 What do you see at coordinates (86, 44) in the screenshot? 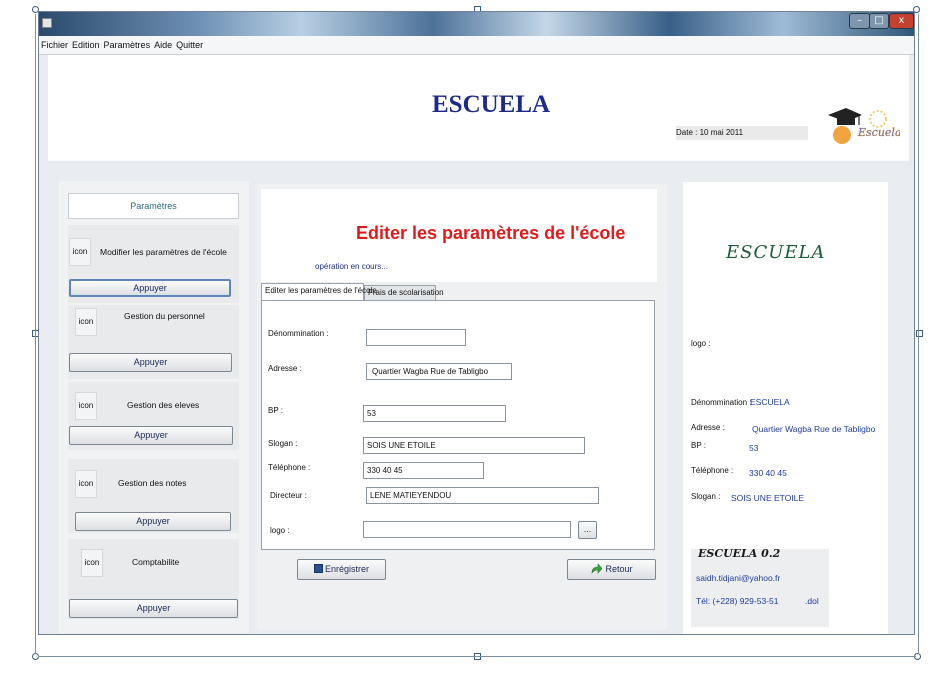
I see `menu-edition: Edition` at bounding box center [86, 44].